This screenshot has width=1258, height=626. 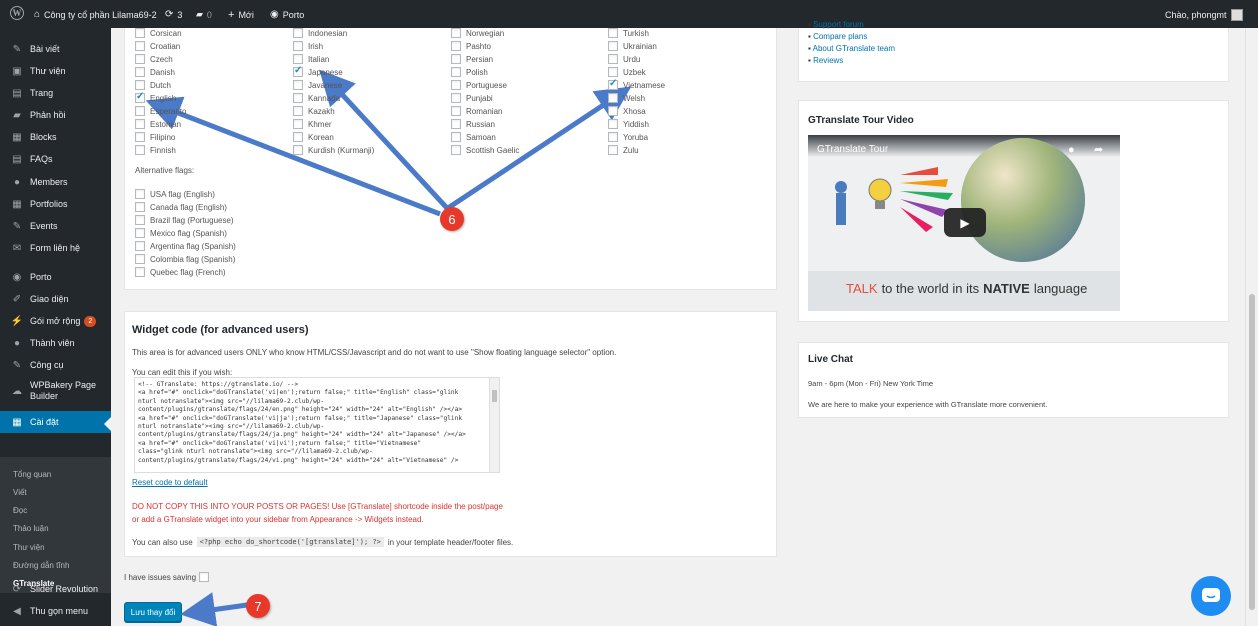 I want to click on alt-flag-option: Colombia flag (Spanish), so click(x=185, y=259).